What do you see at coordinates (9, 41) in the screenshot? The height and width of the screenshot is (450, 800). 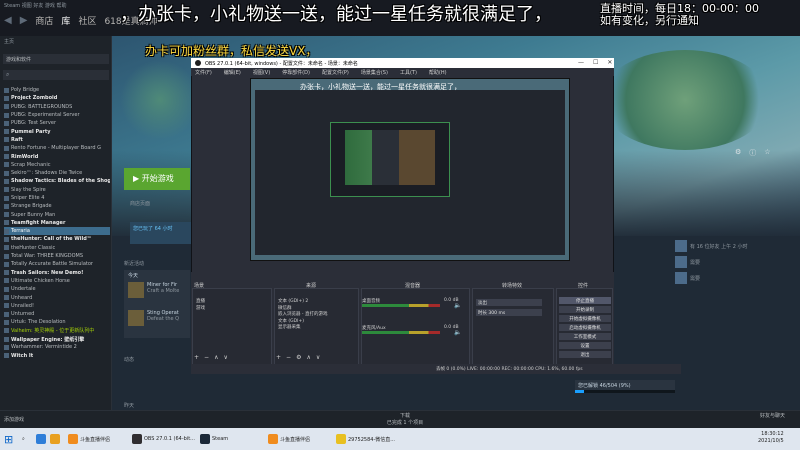 I see `library-home: 主页` at bounding box center [9, 41].